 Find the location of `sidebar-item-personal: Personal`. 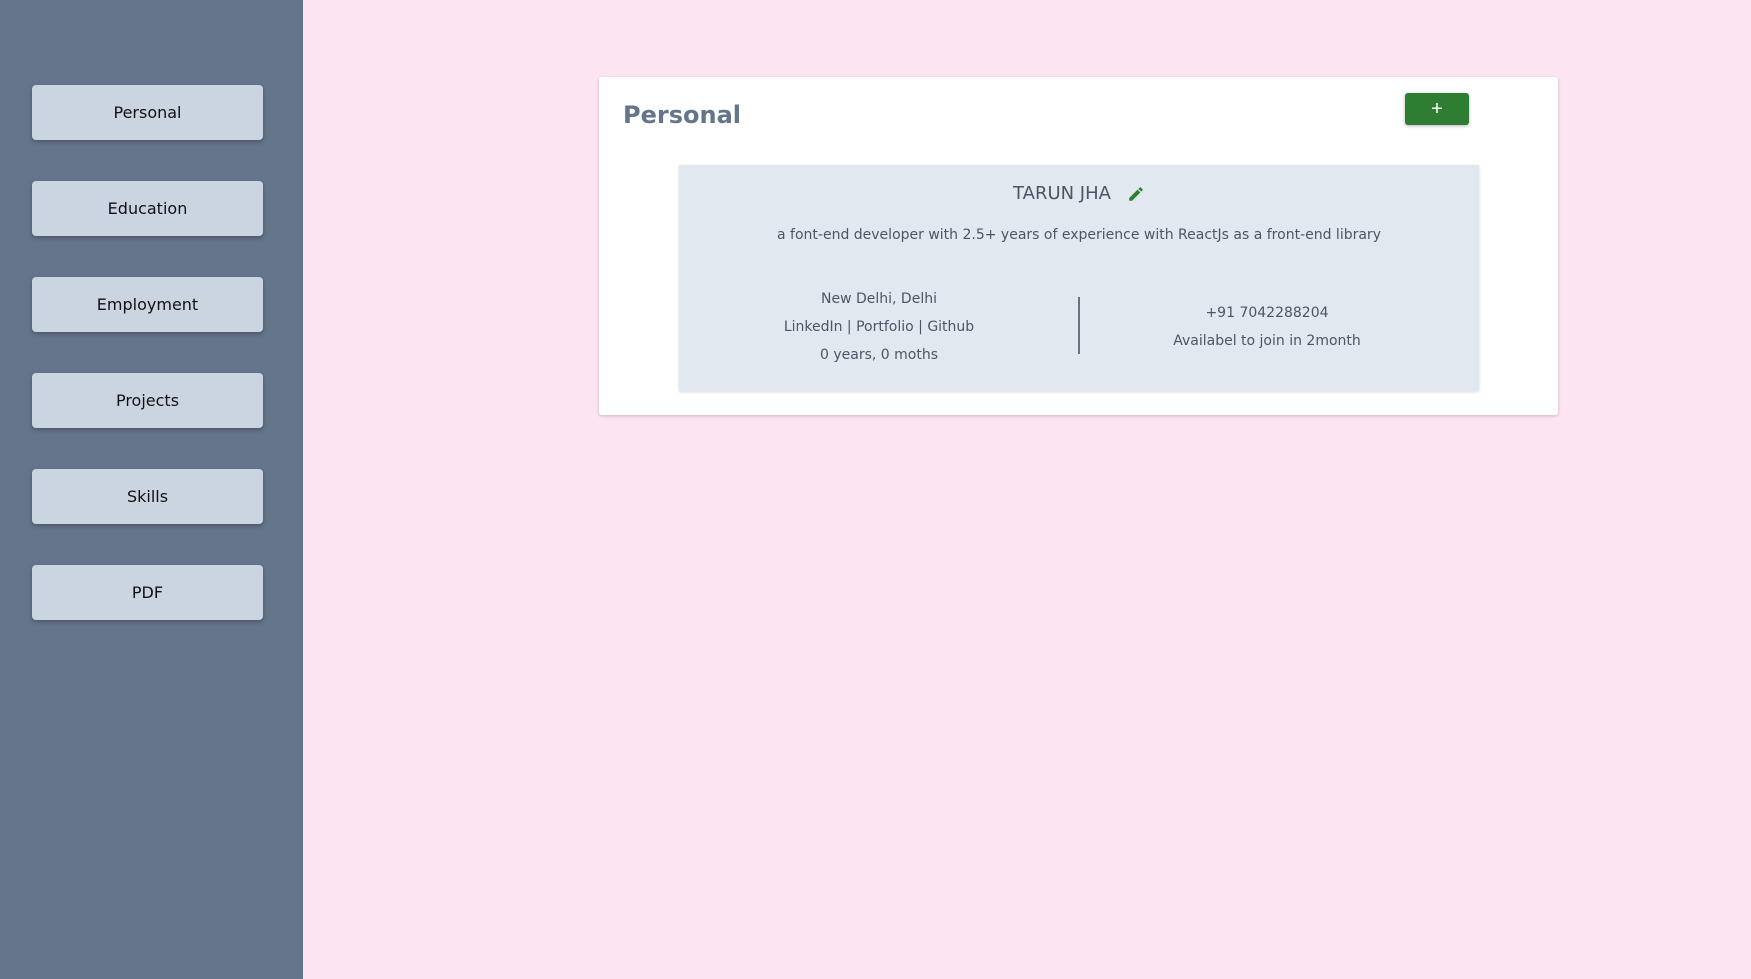

sidebar-item-personal: Personal is located at coordinates (147, 112).